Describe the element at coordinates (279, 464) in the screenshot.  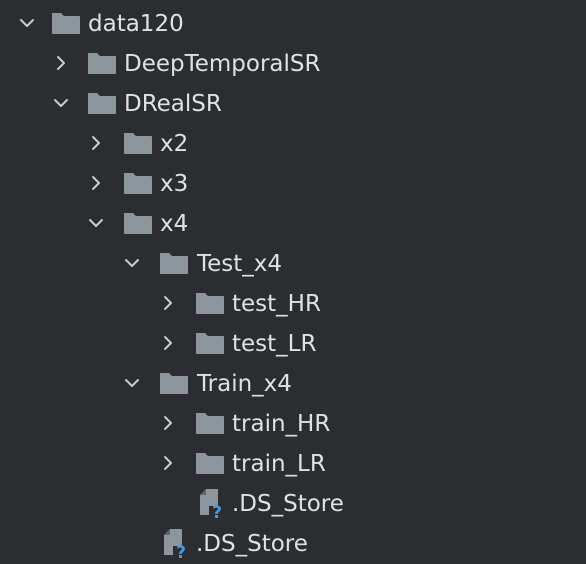
I see `tree-item-label: train_LR` at that location.